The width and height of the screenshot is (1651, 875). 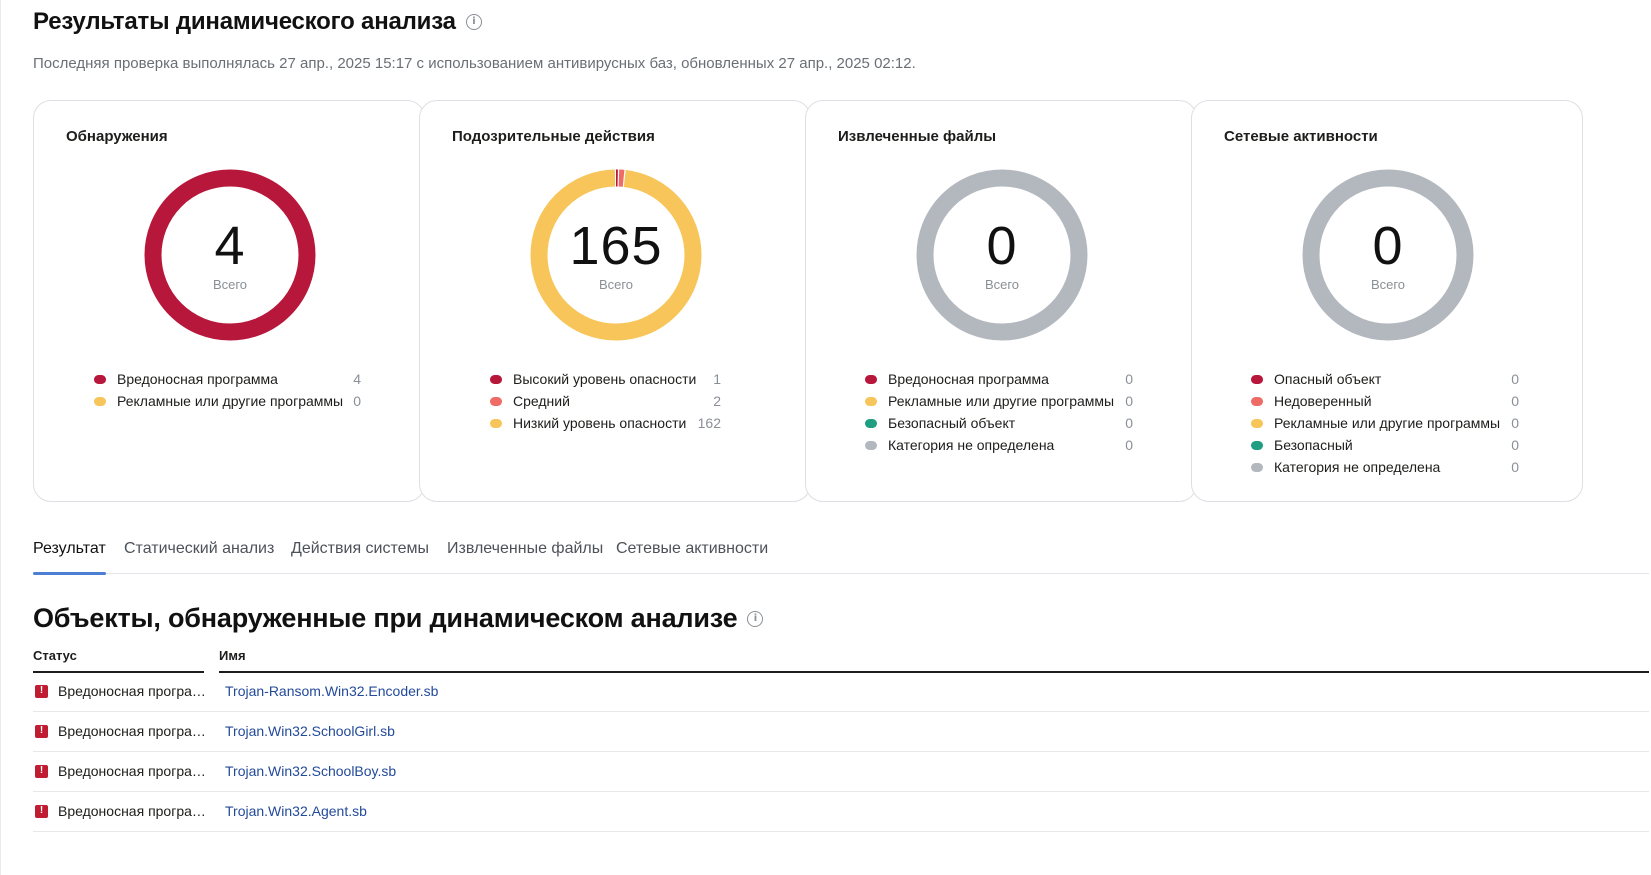 What do you see at coordinates (1301, 136) in the screenshot?
I see `card-title: Сетевые активности` at bounding box center [1301, 136].